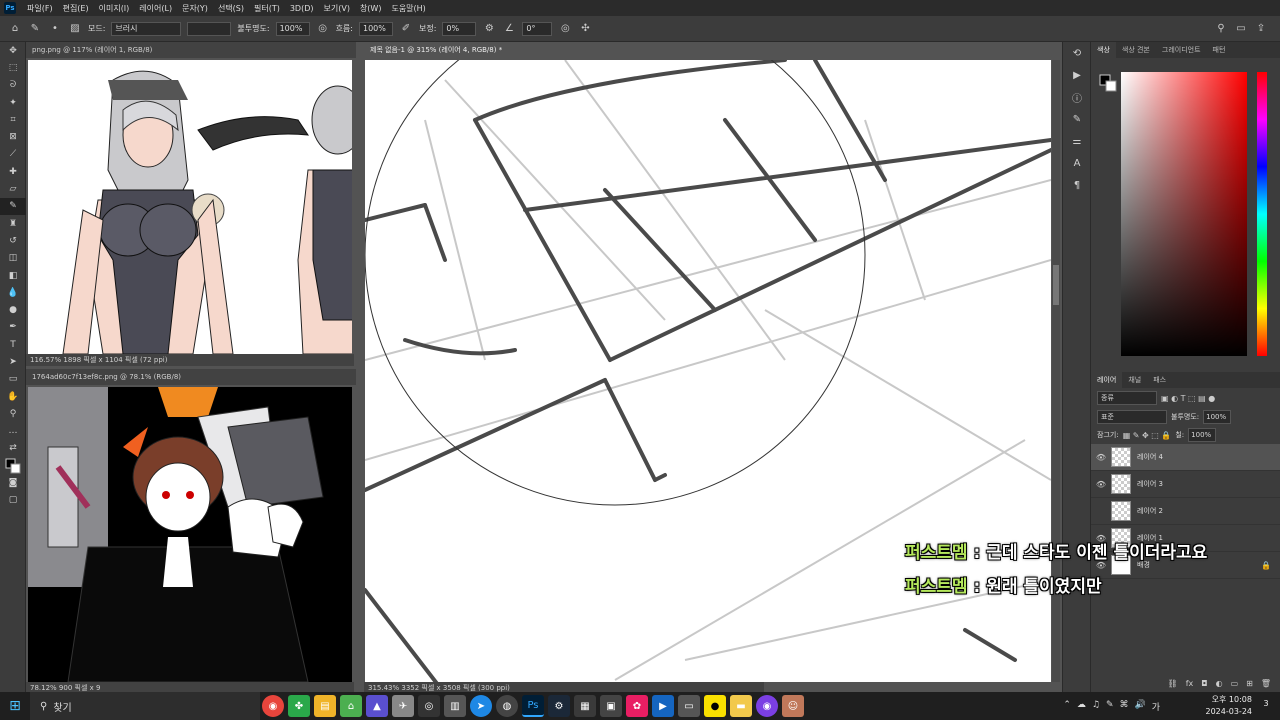 The width and height of the screenshot is (1280, 720). What do you see at coordinates (1204, 683) in the screenshot?
I see `mask-icon: ◘` at bounding box center [1204, 683].